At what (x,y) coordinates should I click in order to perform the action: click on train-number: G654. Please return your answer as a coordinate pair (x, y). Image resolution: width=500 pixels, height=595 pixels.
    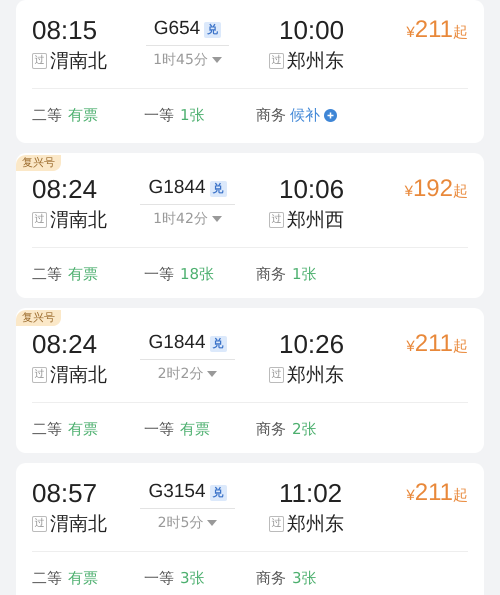
    Looking at the image, I should click on (177, 29).